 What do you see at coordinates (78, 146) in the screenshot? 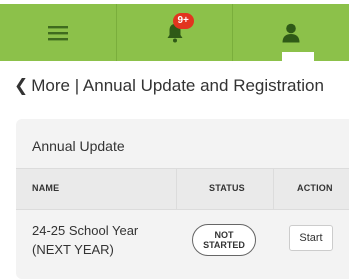
I see `panel-title: Annual Update` at bounding box center [78, 146].